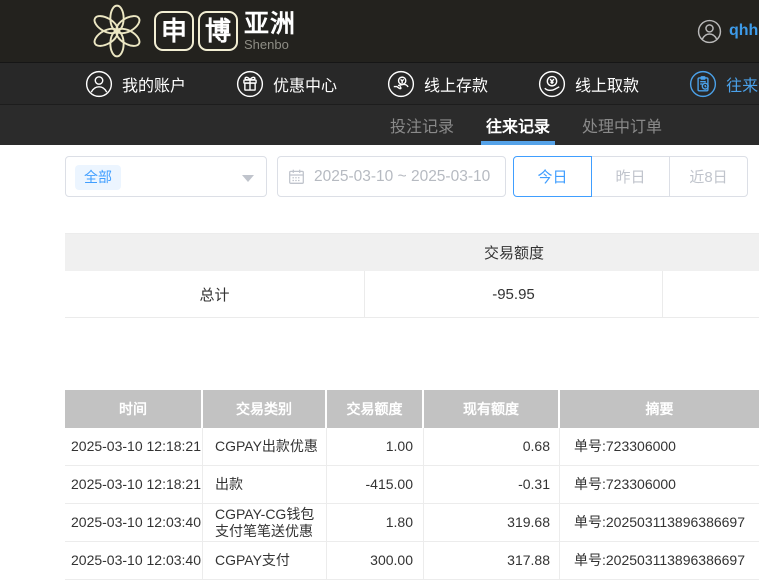 This screenshot has height=581, width=759. Describe the element at coordinates (742, 86) in the screenshot. I see `nav-label: 往来记录` at that location.